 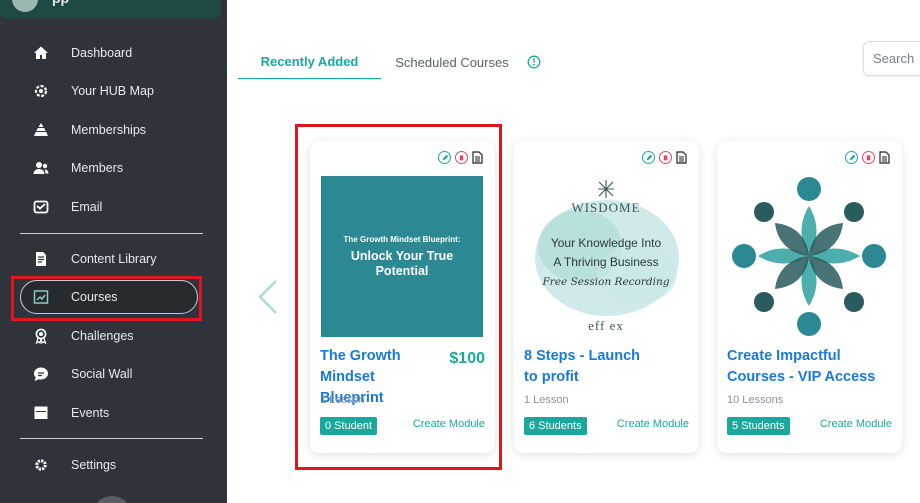 I want to click on lesson-count: 10 Lessons, so click(x=755, y=400).